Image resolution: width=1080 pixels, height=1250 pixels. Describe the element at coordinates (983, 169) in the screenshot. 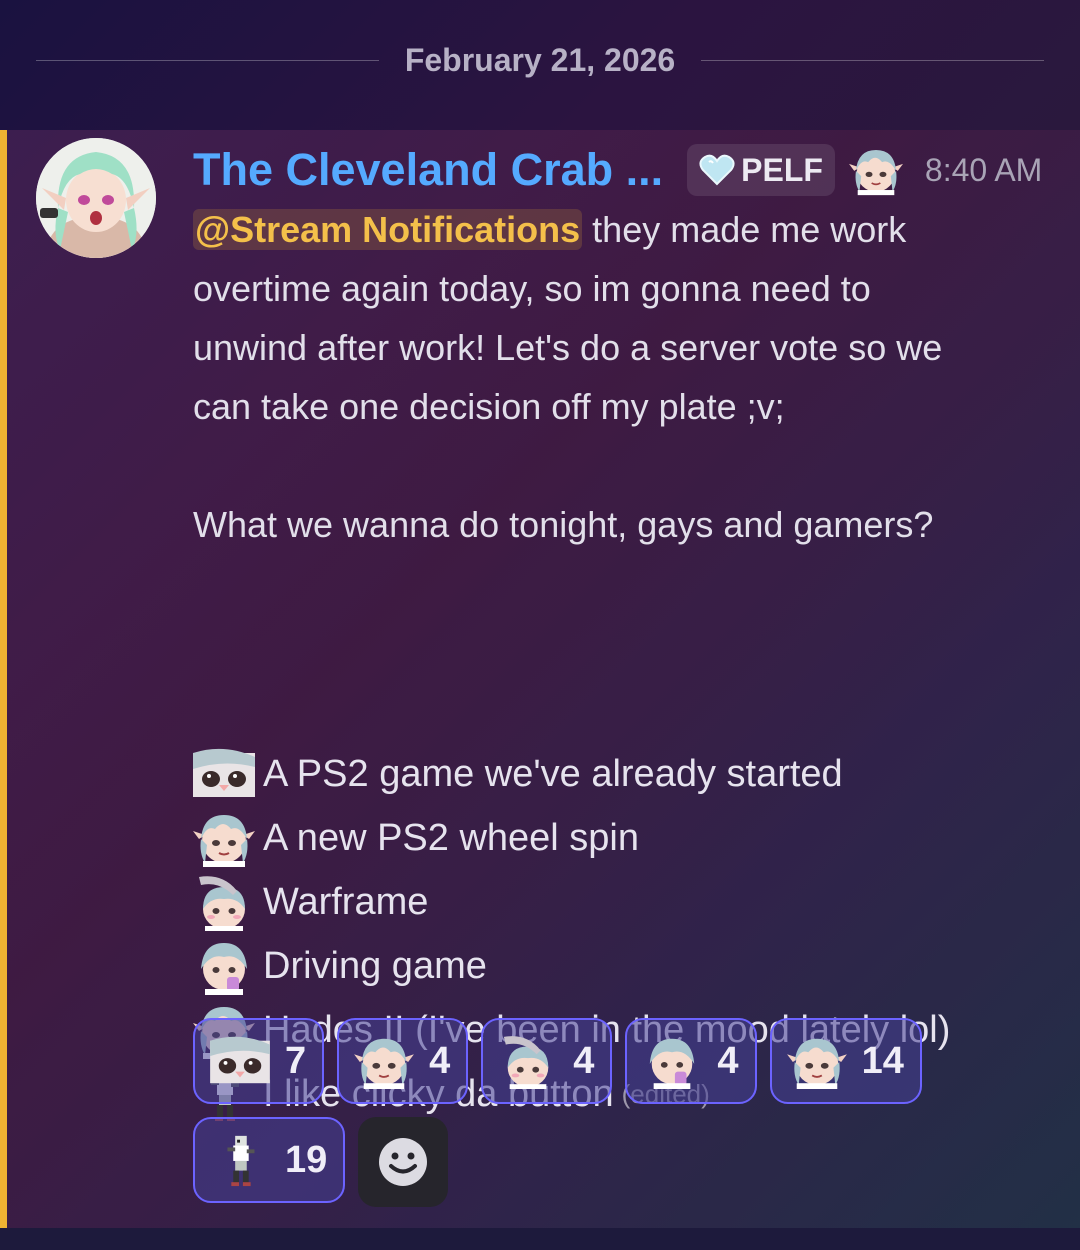

I see `timestamp: 8:40 AM` at that location.